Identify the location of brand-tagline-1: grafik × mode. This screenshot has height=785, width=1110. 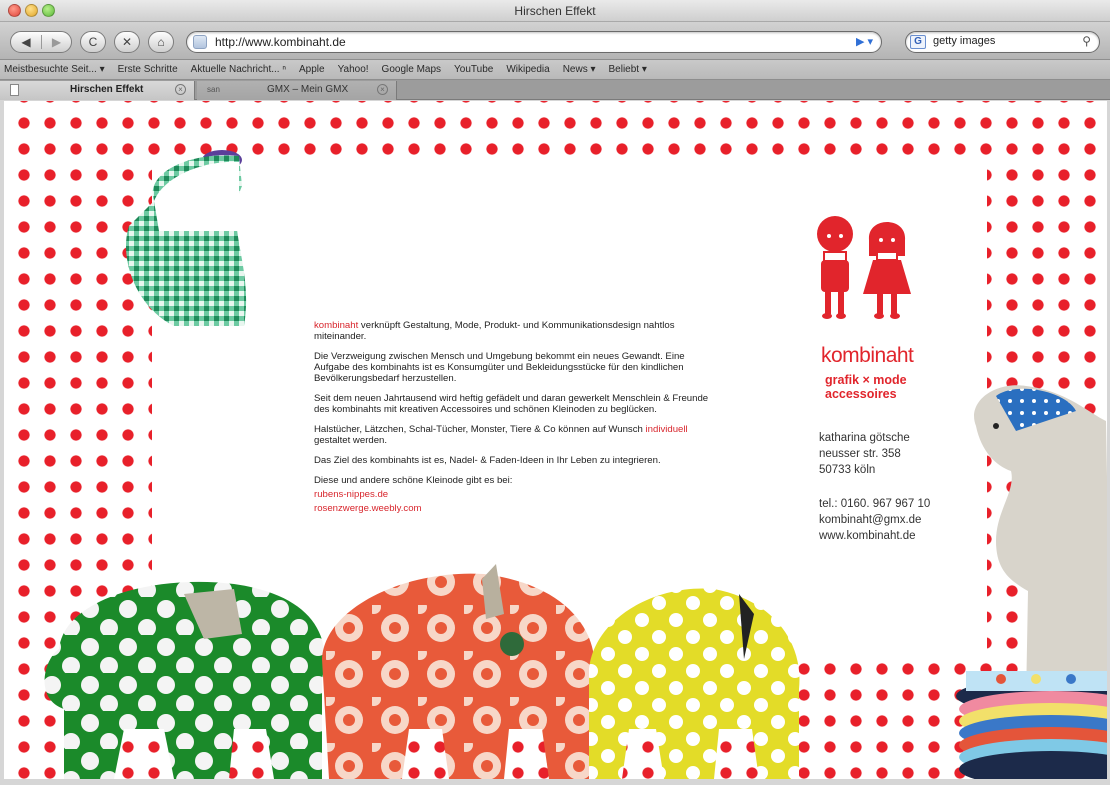
(866, 380).